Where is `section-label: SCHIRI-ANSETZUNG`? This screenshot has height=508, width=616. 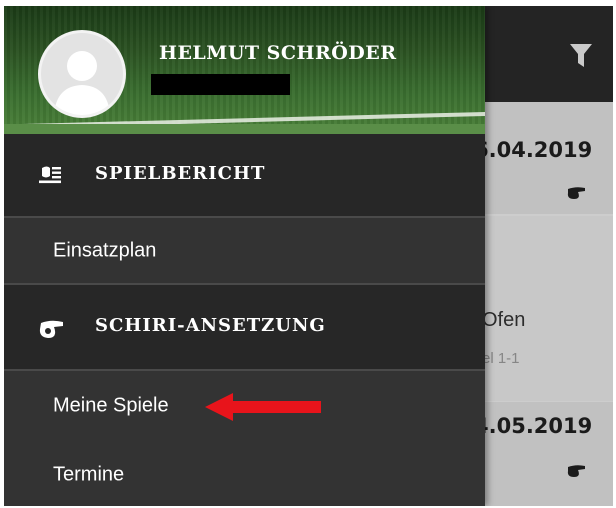 section-label: SCHIRI-ANSETZUNG is located at coordinates (210, 325).